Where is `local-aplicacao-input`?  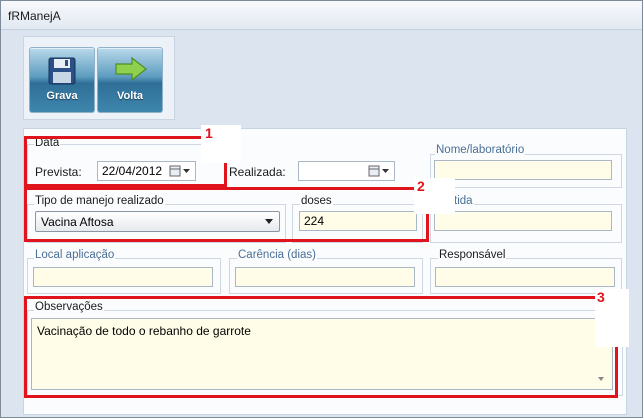 local-aplicacao-input is located at coordinates (123, 277).